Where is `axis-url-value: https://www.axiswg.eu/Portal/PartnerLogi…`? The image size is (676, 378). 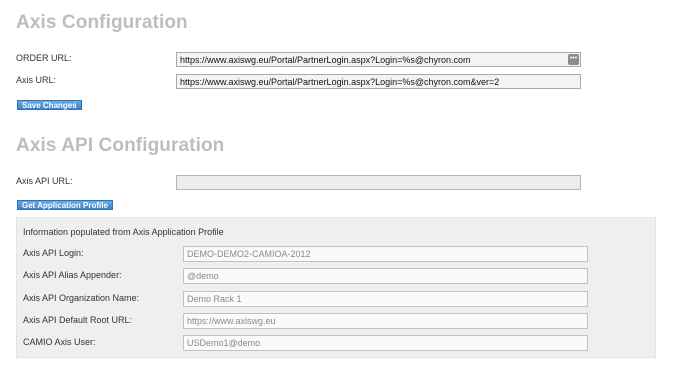 axis-url-value: https://www.axiswg.eu/Portal/PartnerLogi… is located at coordinates (340, 82).